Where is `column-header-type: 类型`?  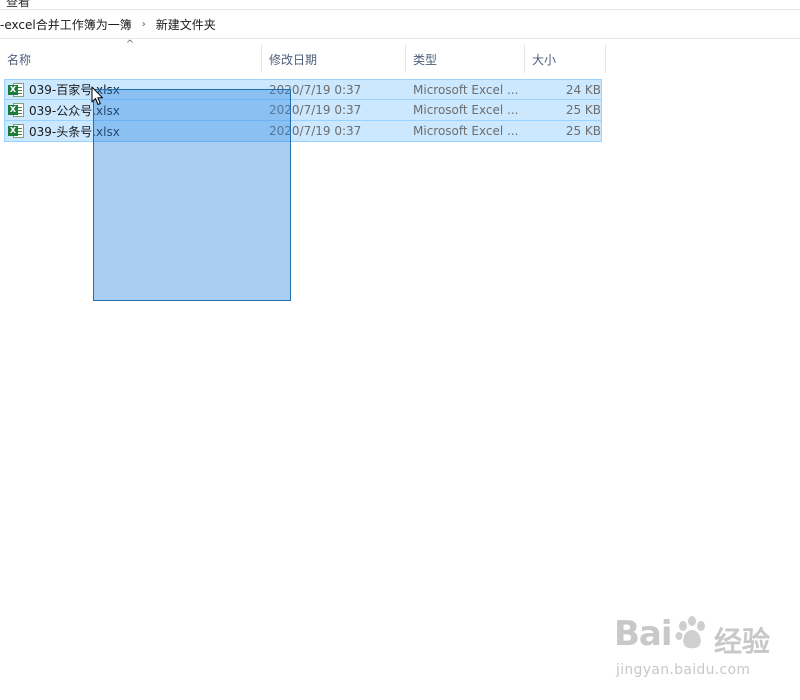 column-header-type: 类型 is located at coordinates (465, 59).